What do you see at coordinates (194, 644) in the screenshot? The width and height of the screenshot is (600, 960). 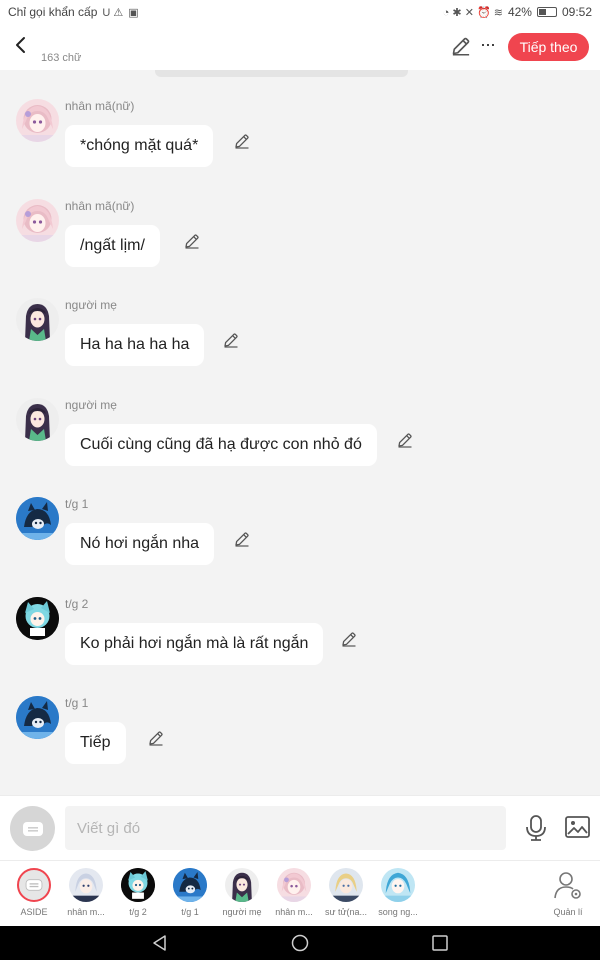 I see `message-bubble: Ko phải hơi ngắn mà là rất ngắn` at bounding box center [194, 644].